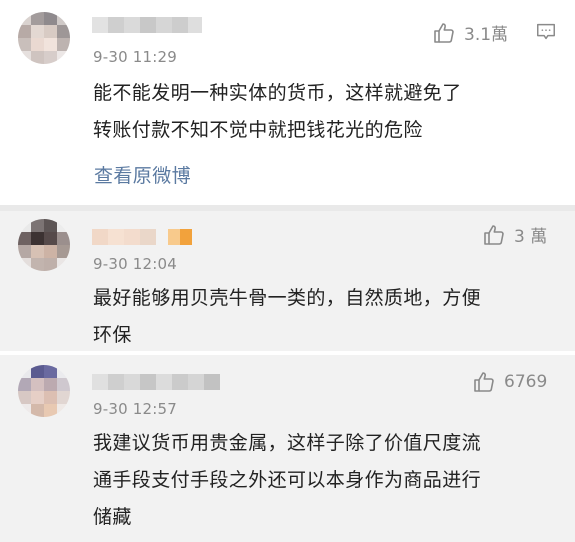 The height and width of the screenshot is (542, 575). I want to click on comment-line: 最好能够用贝壳牛骨一类的，自然质地，方便, so click(287, 298).